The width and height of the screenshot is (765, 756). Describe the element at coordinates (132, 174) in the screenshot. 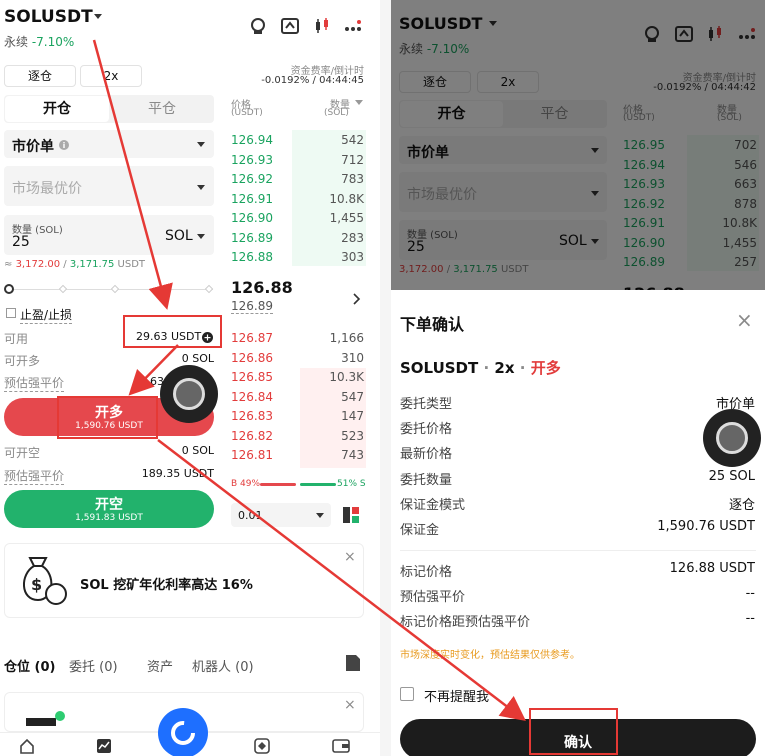

I see `arrow-to-available` at that location.